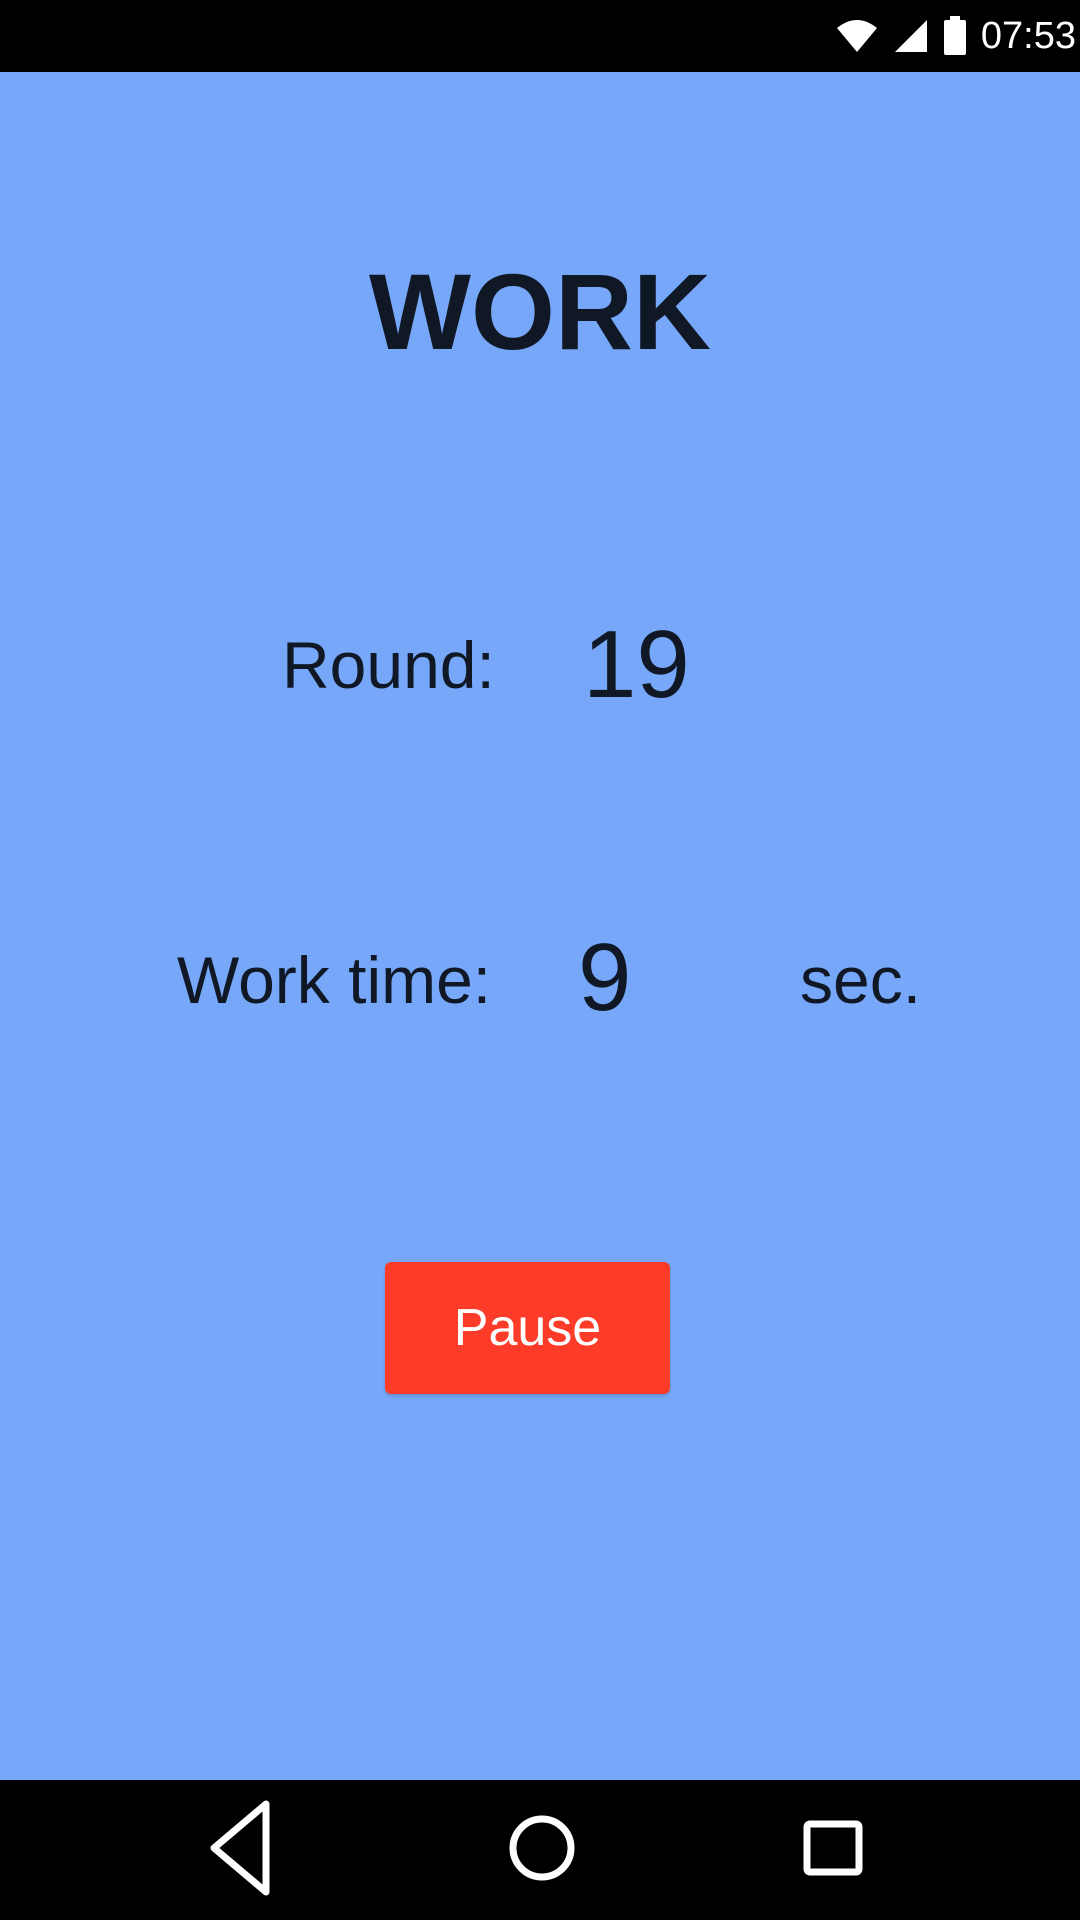  What do you see at coordinates (605, 977) in the screenshot?
I see `work-time-value: 9` at bounding box center [605, 977].